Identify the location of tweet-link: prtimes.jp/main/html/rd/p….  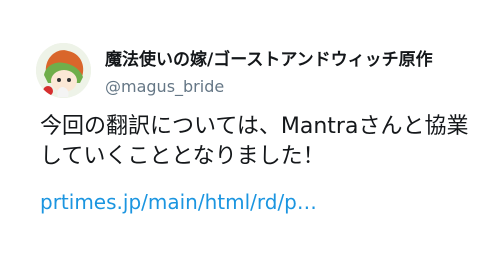
(178, 202).